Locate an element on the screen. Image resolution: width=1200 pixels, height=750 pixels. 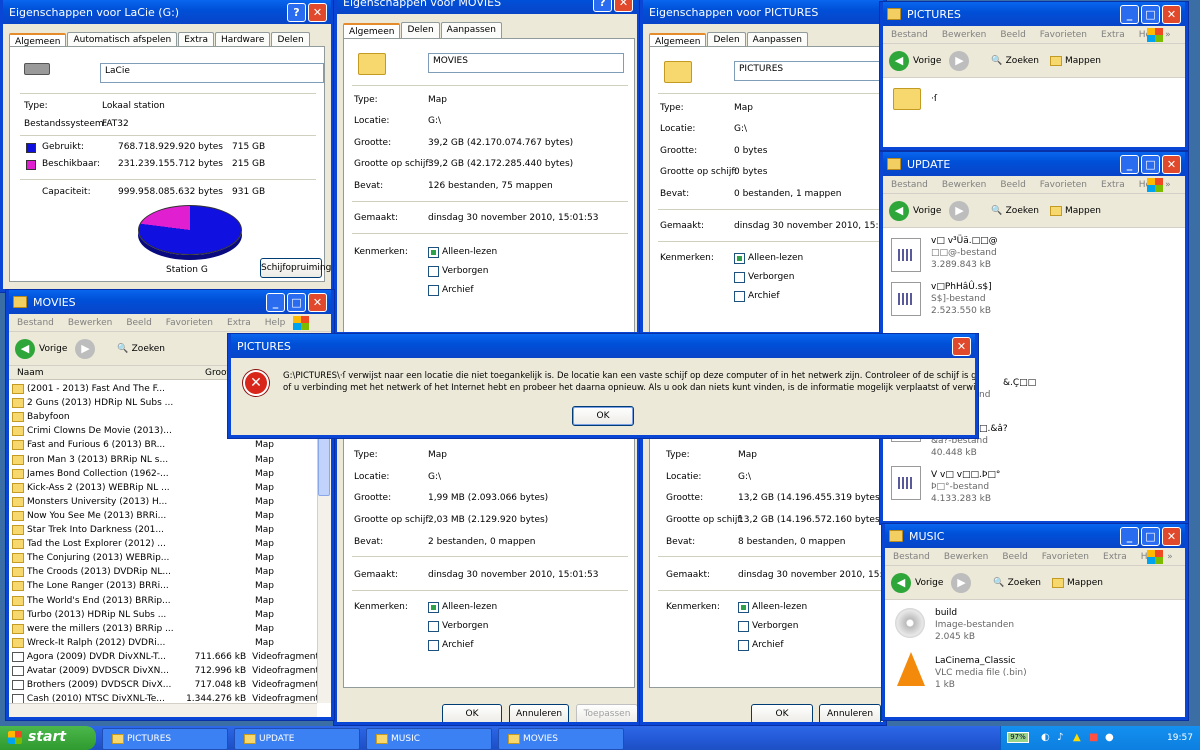
list-item: were the millers (2013) BRRip ... Map is located at coordinates (164, 629).